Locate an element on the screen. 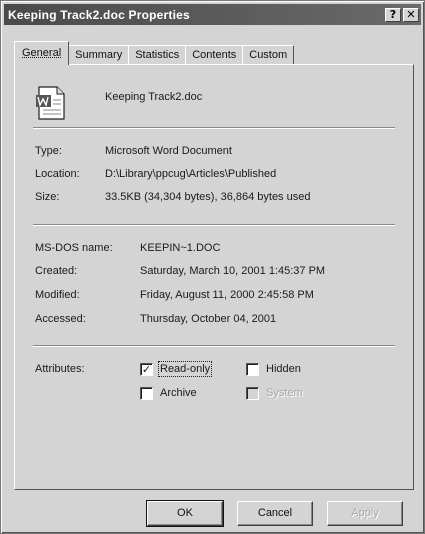  window-title: Keeping Track2.doc Properties is located at coordinates (99, 14).